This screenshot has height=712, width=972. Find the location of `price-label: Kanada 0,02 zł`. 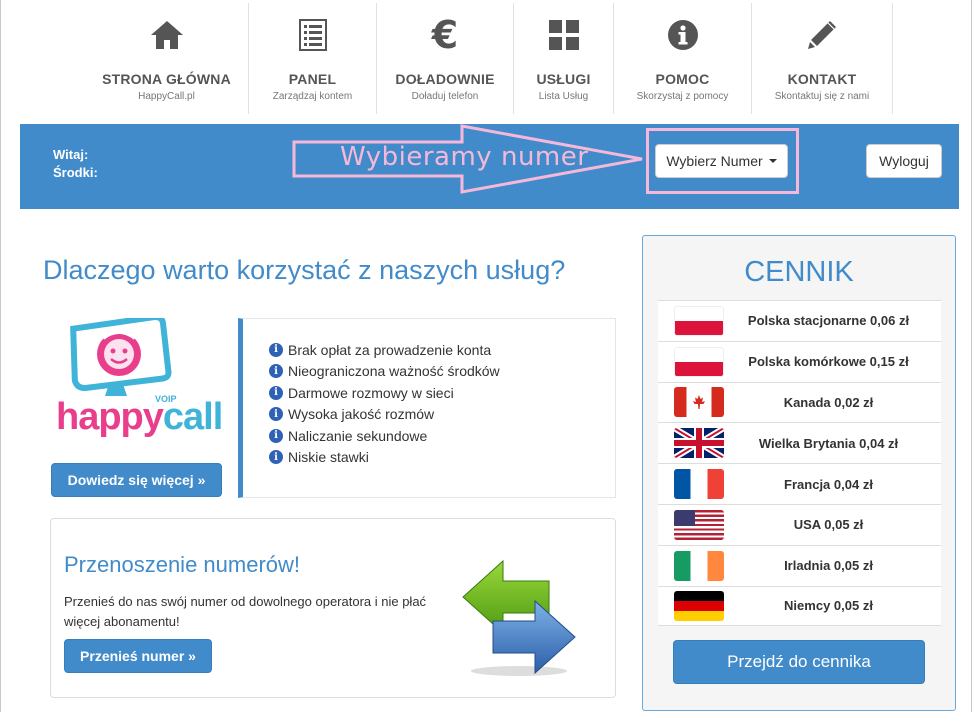

price-label: Kanada 0,02 zł is located at coordinates (828, 402).